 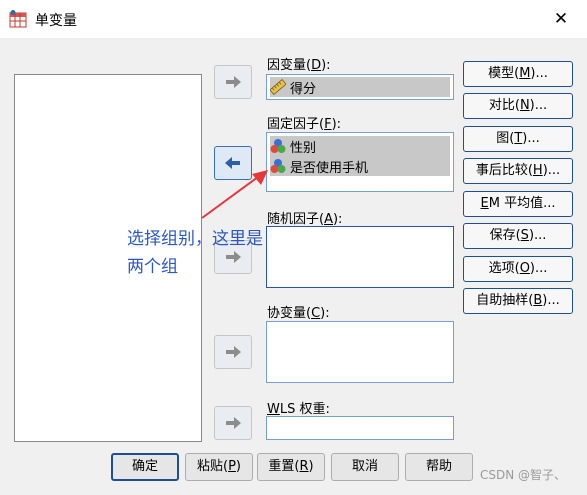 I want to click on move-to-dependent-button, so click(x=233, y=82).